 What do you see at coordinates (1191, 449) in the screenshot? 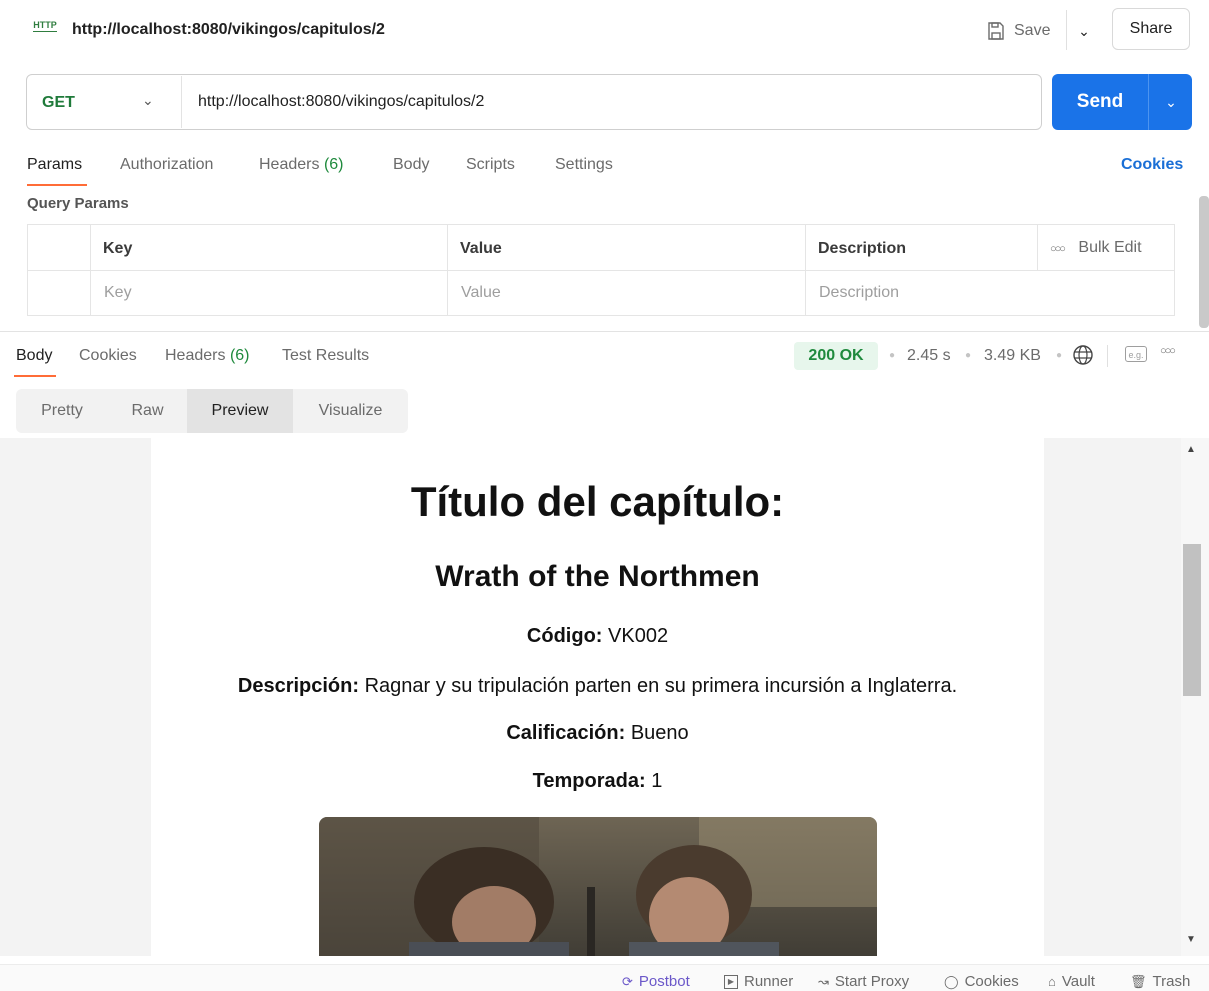
I see `scroll-up-icon: ▲` at bounding box center [1191, 449].